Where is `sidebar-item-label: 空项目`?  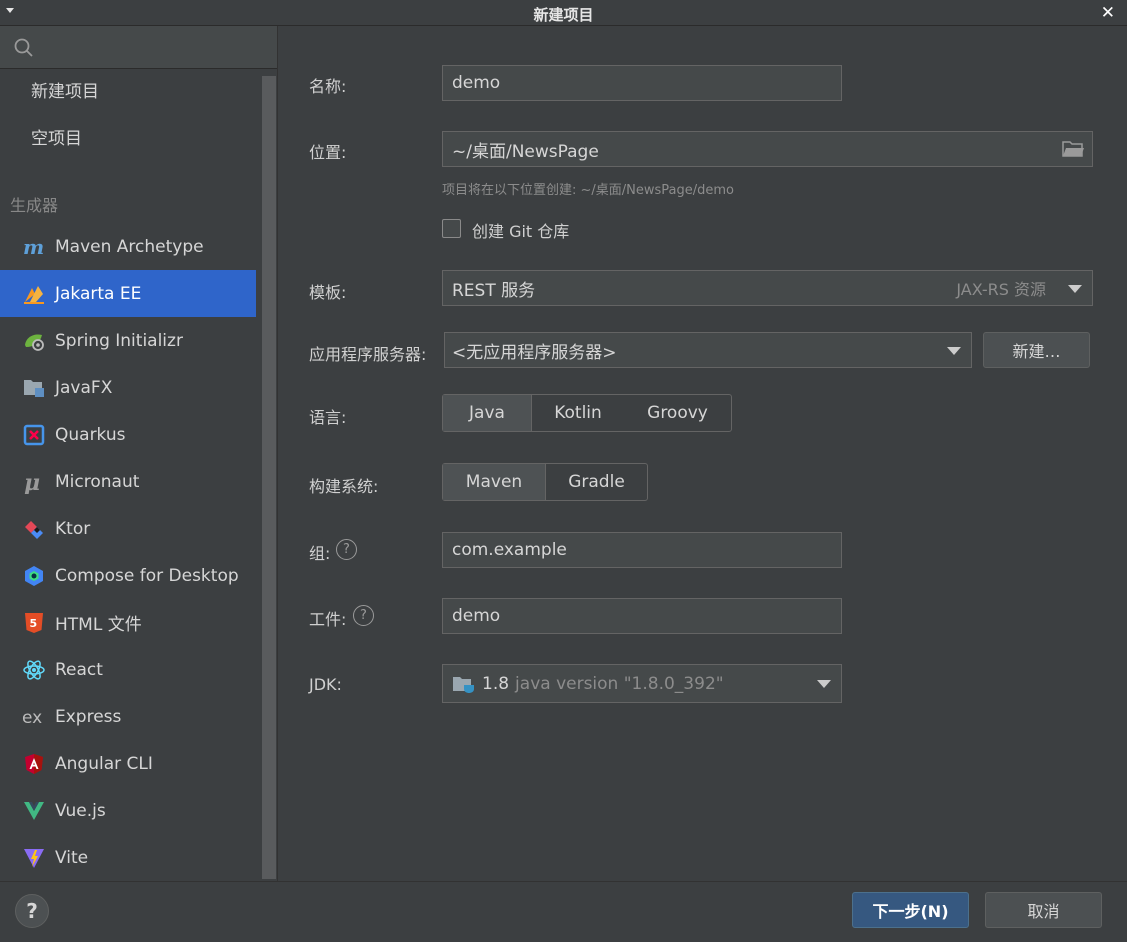 sidebar-item-label: 空项目 is located at coordinates (56, 139).